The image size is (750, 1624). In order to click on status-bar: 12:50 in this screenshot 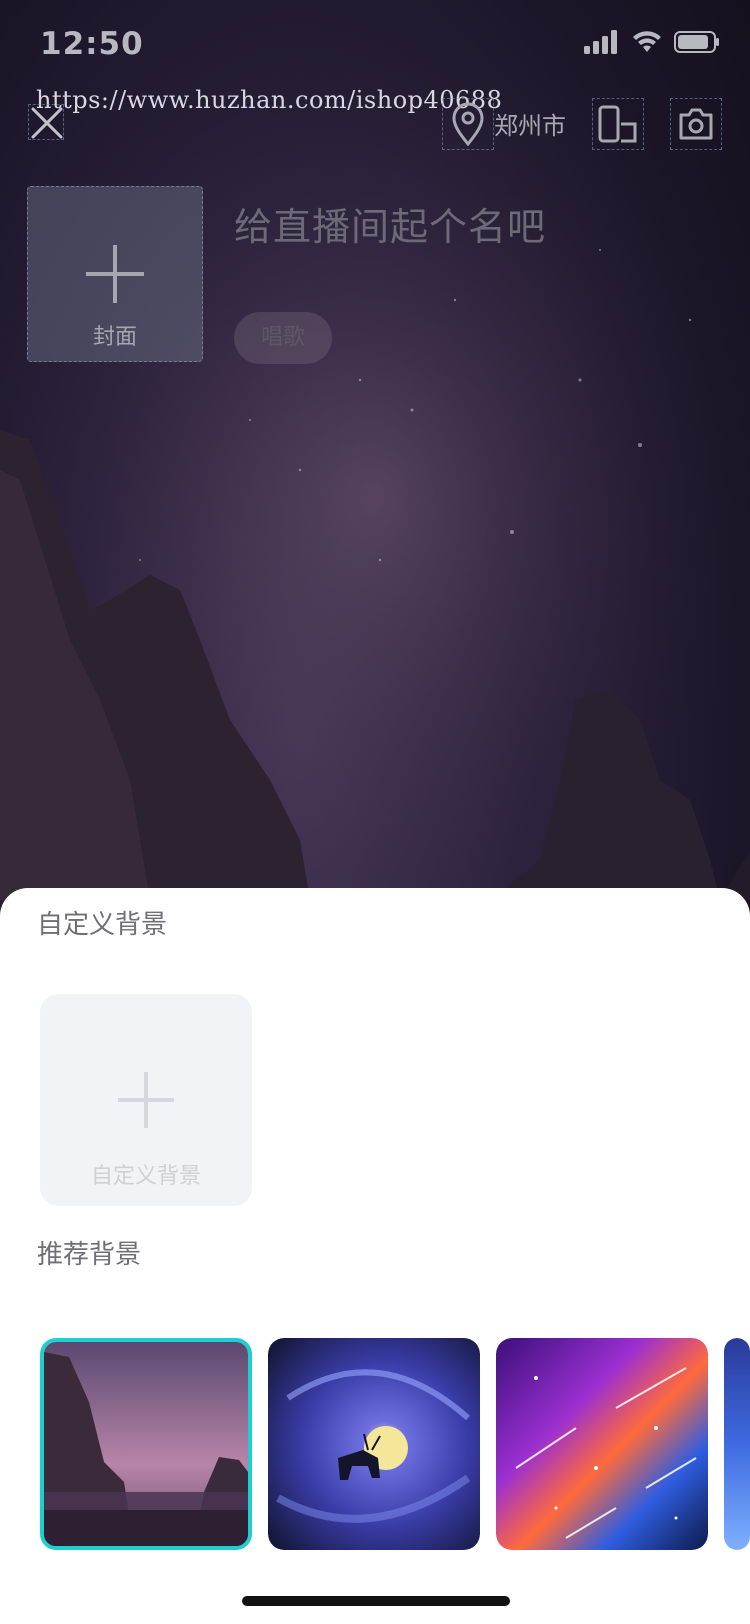, I will do `click(375, 45)`.